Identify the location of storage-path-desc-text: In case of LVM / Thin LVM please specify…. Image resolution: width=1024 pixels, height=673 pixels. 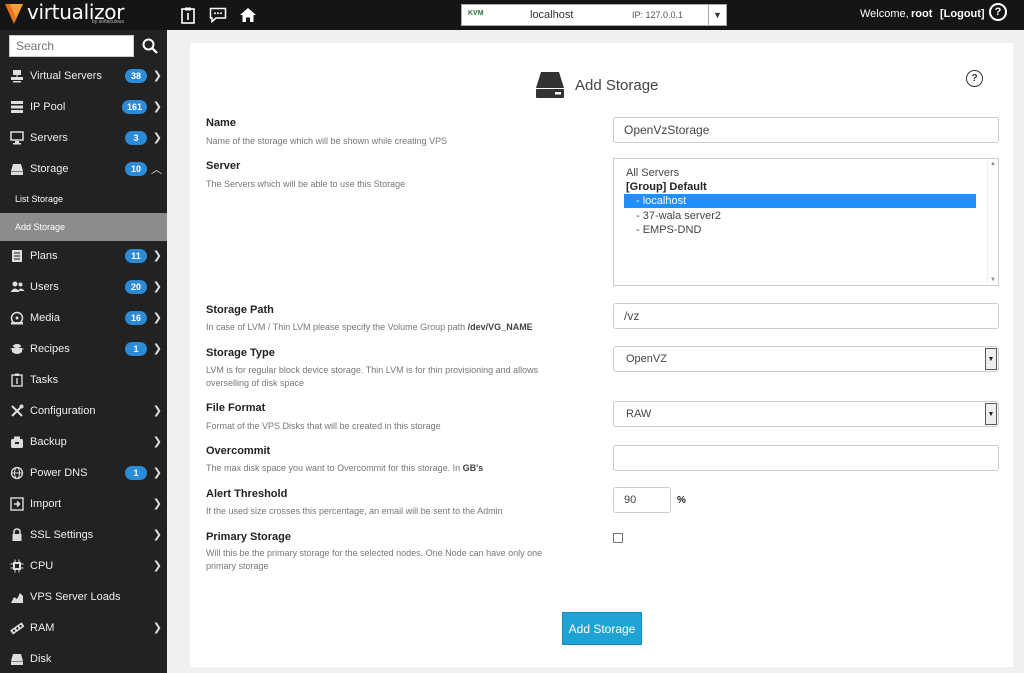
(336, 327).